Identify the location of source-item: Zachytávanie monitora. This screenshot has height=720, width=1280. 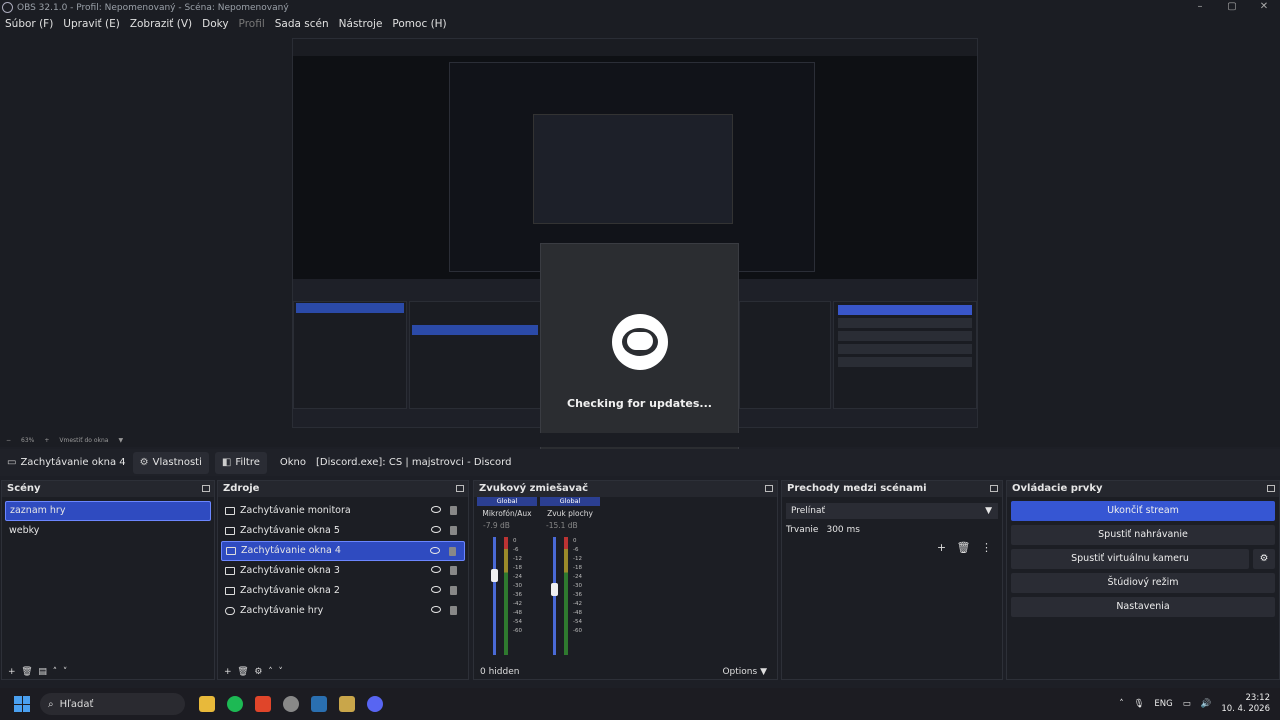
(343, 511).